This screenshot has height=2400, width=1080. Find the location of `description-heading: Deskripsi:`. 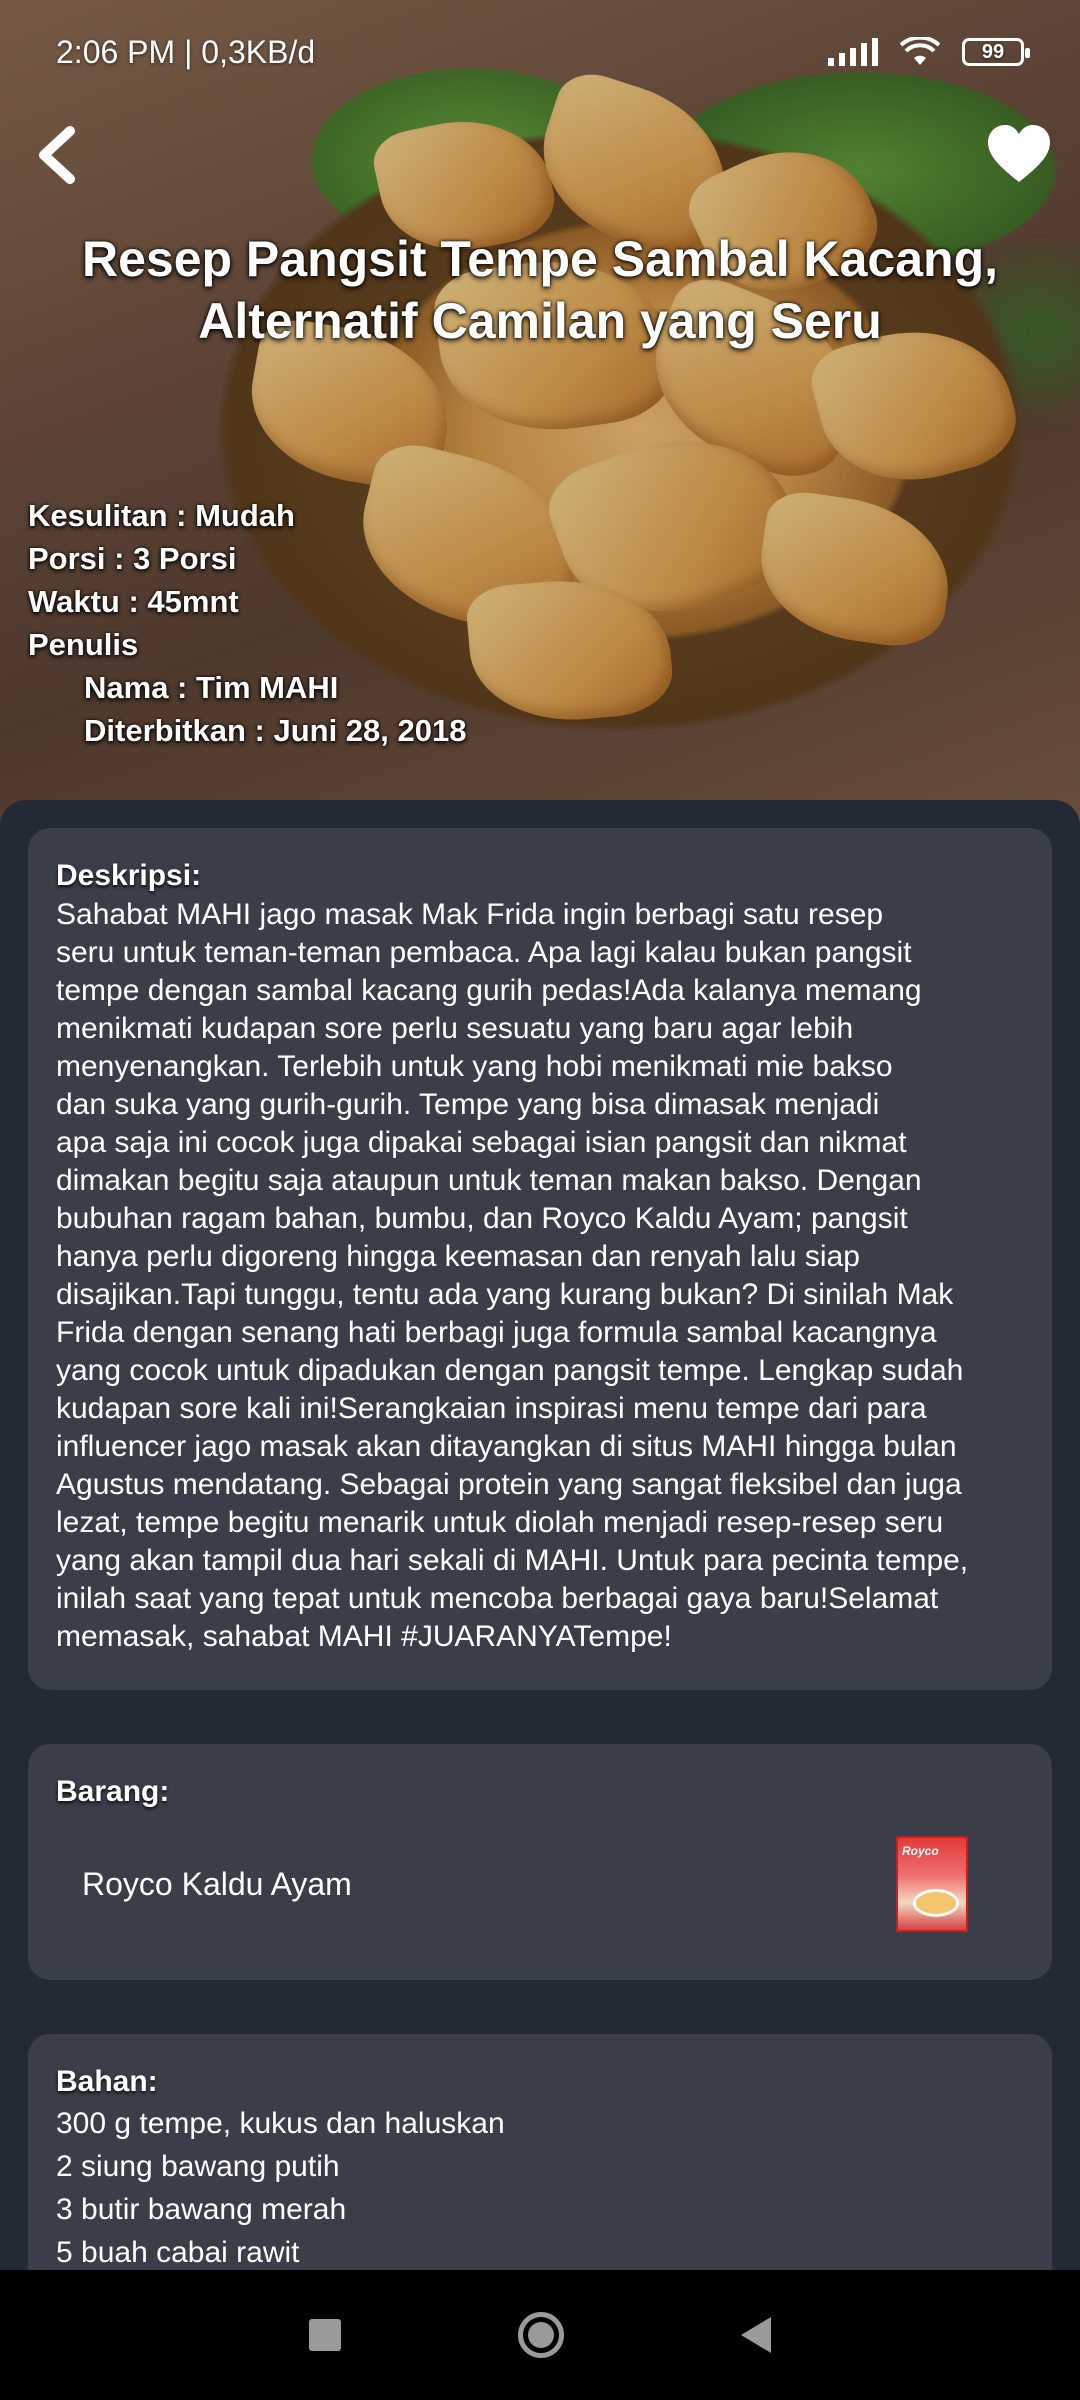

description-heading: Deskripsi: is located at coordinates (129, 875).